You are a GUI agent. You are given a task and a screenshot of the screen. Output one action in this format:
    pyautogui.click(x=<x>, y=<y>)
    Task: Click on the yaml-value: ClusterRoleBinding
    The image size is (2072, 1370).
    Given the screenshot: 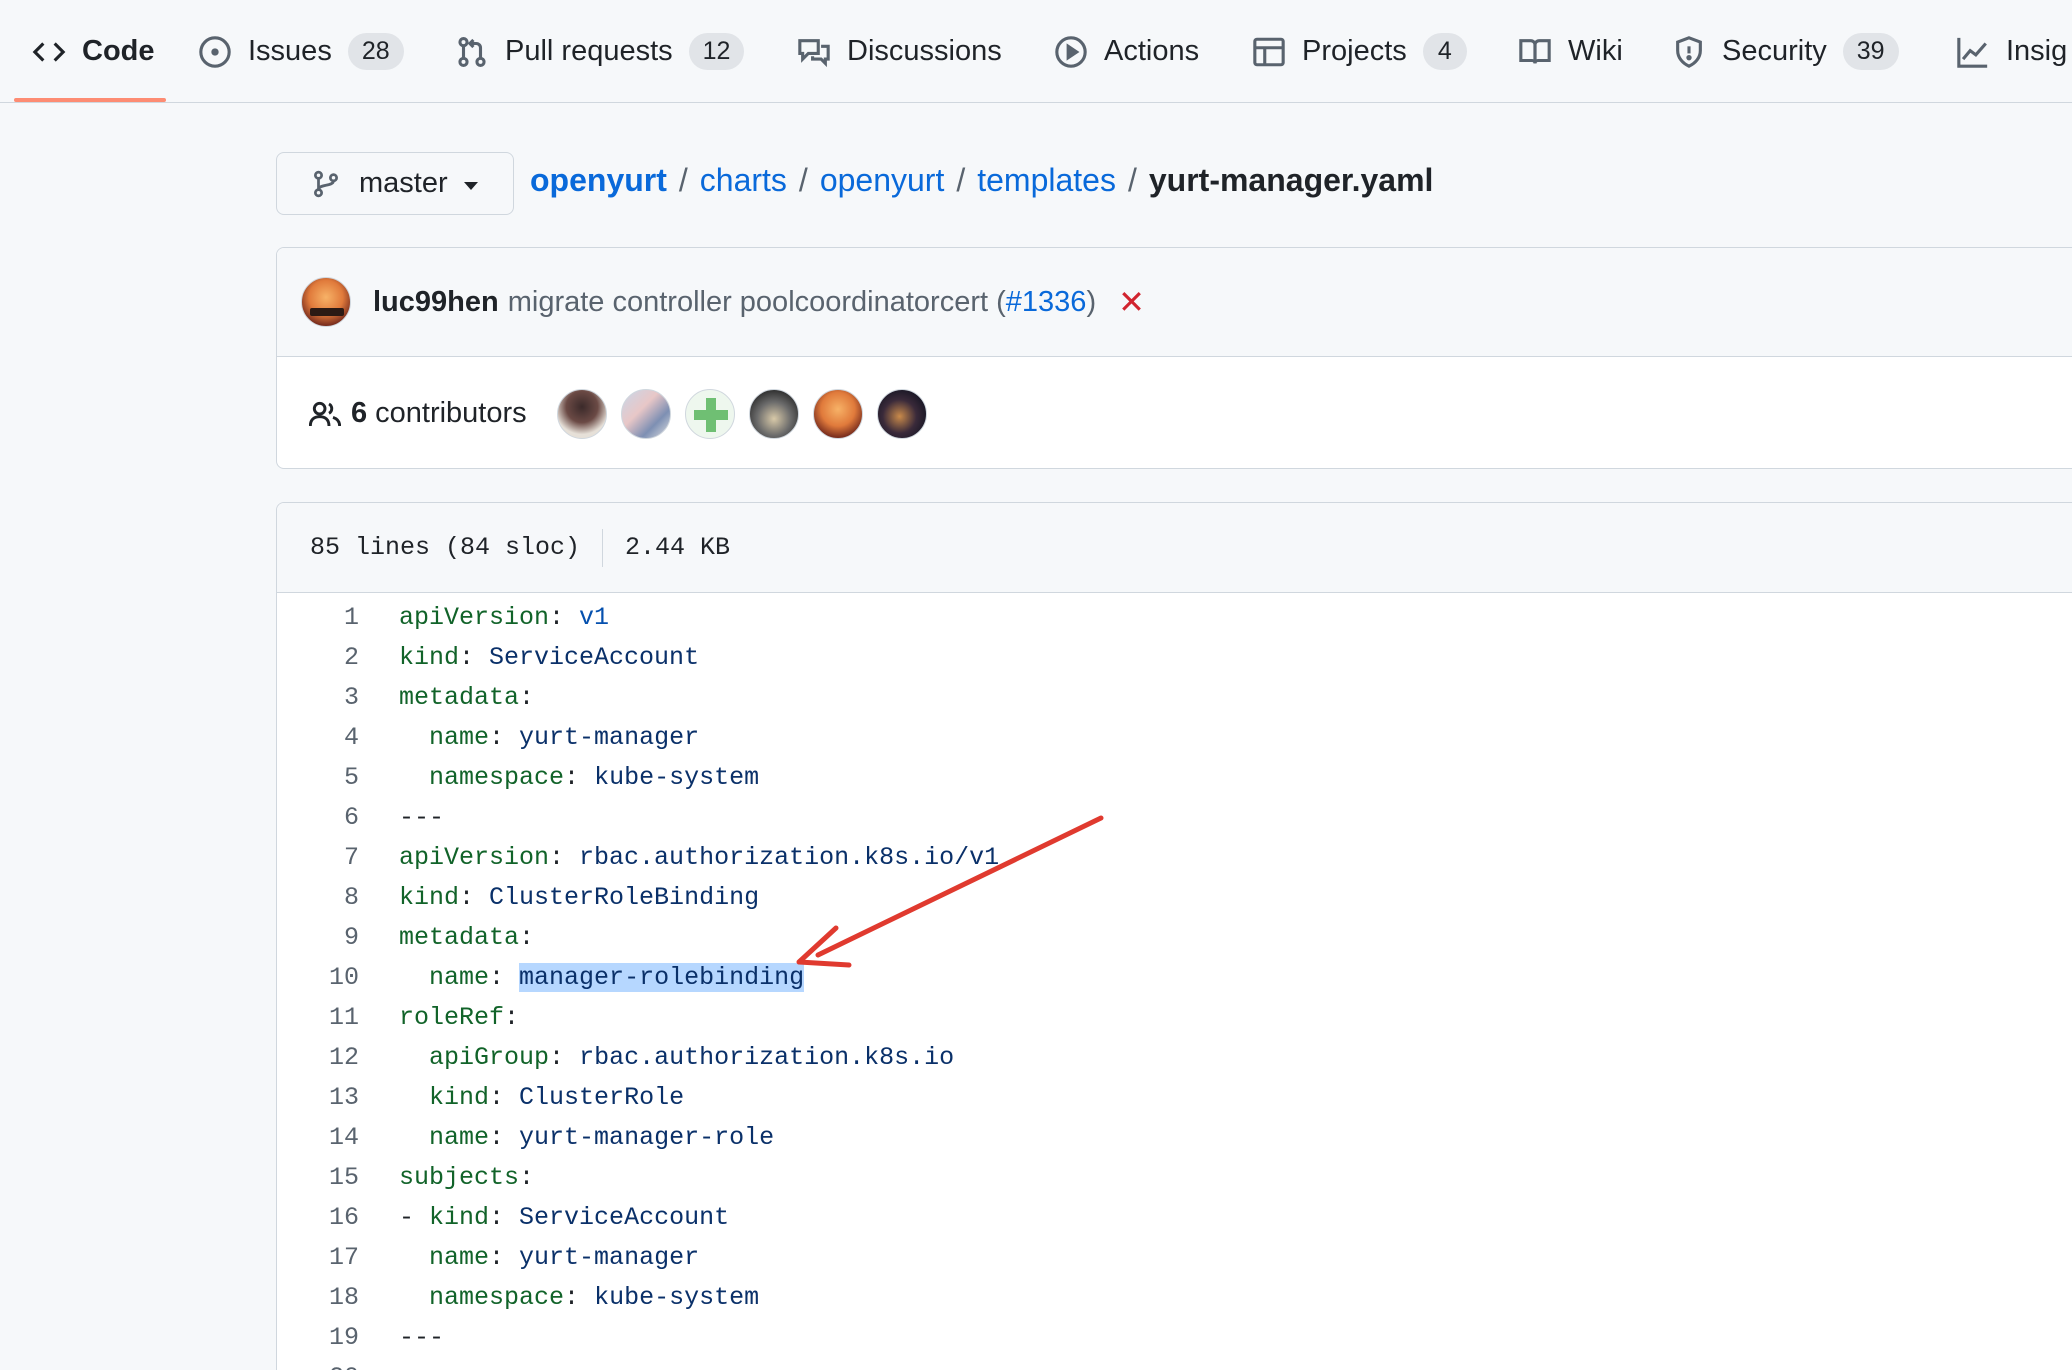 What is the action you would take?
    pyautogui.click(x=624, y=897)
    